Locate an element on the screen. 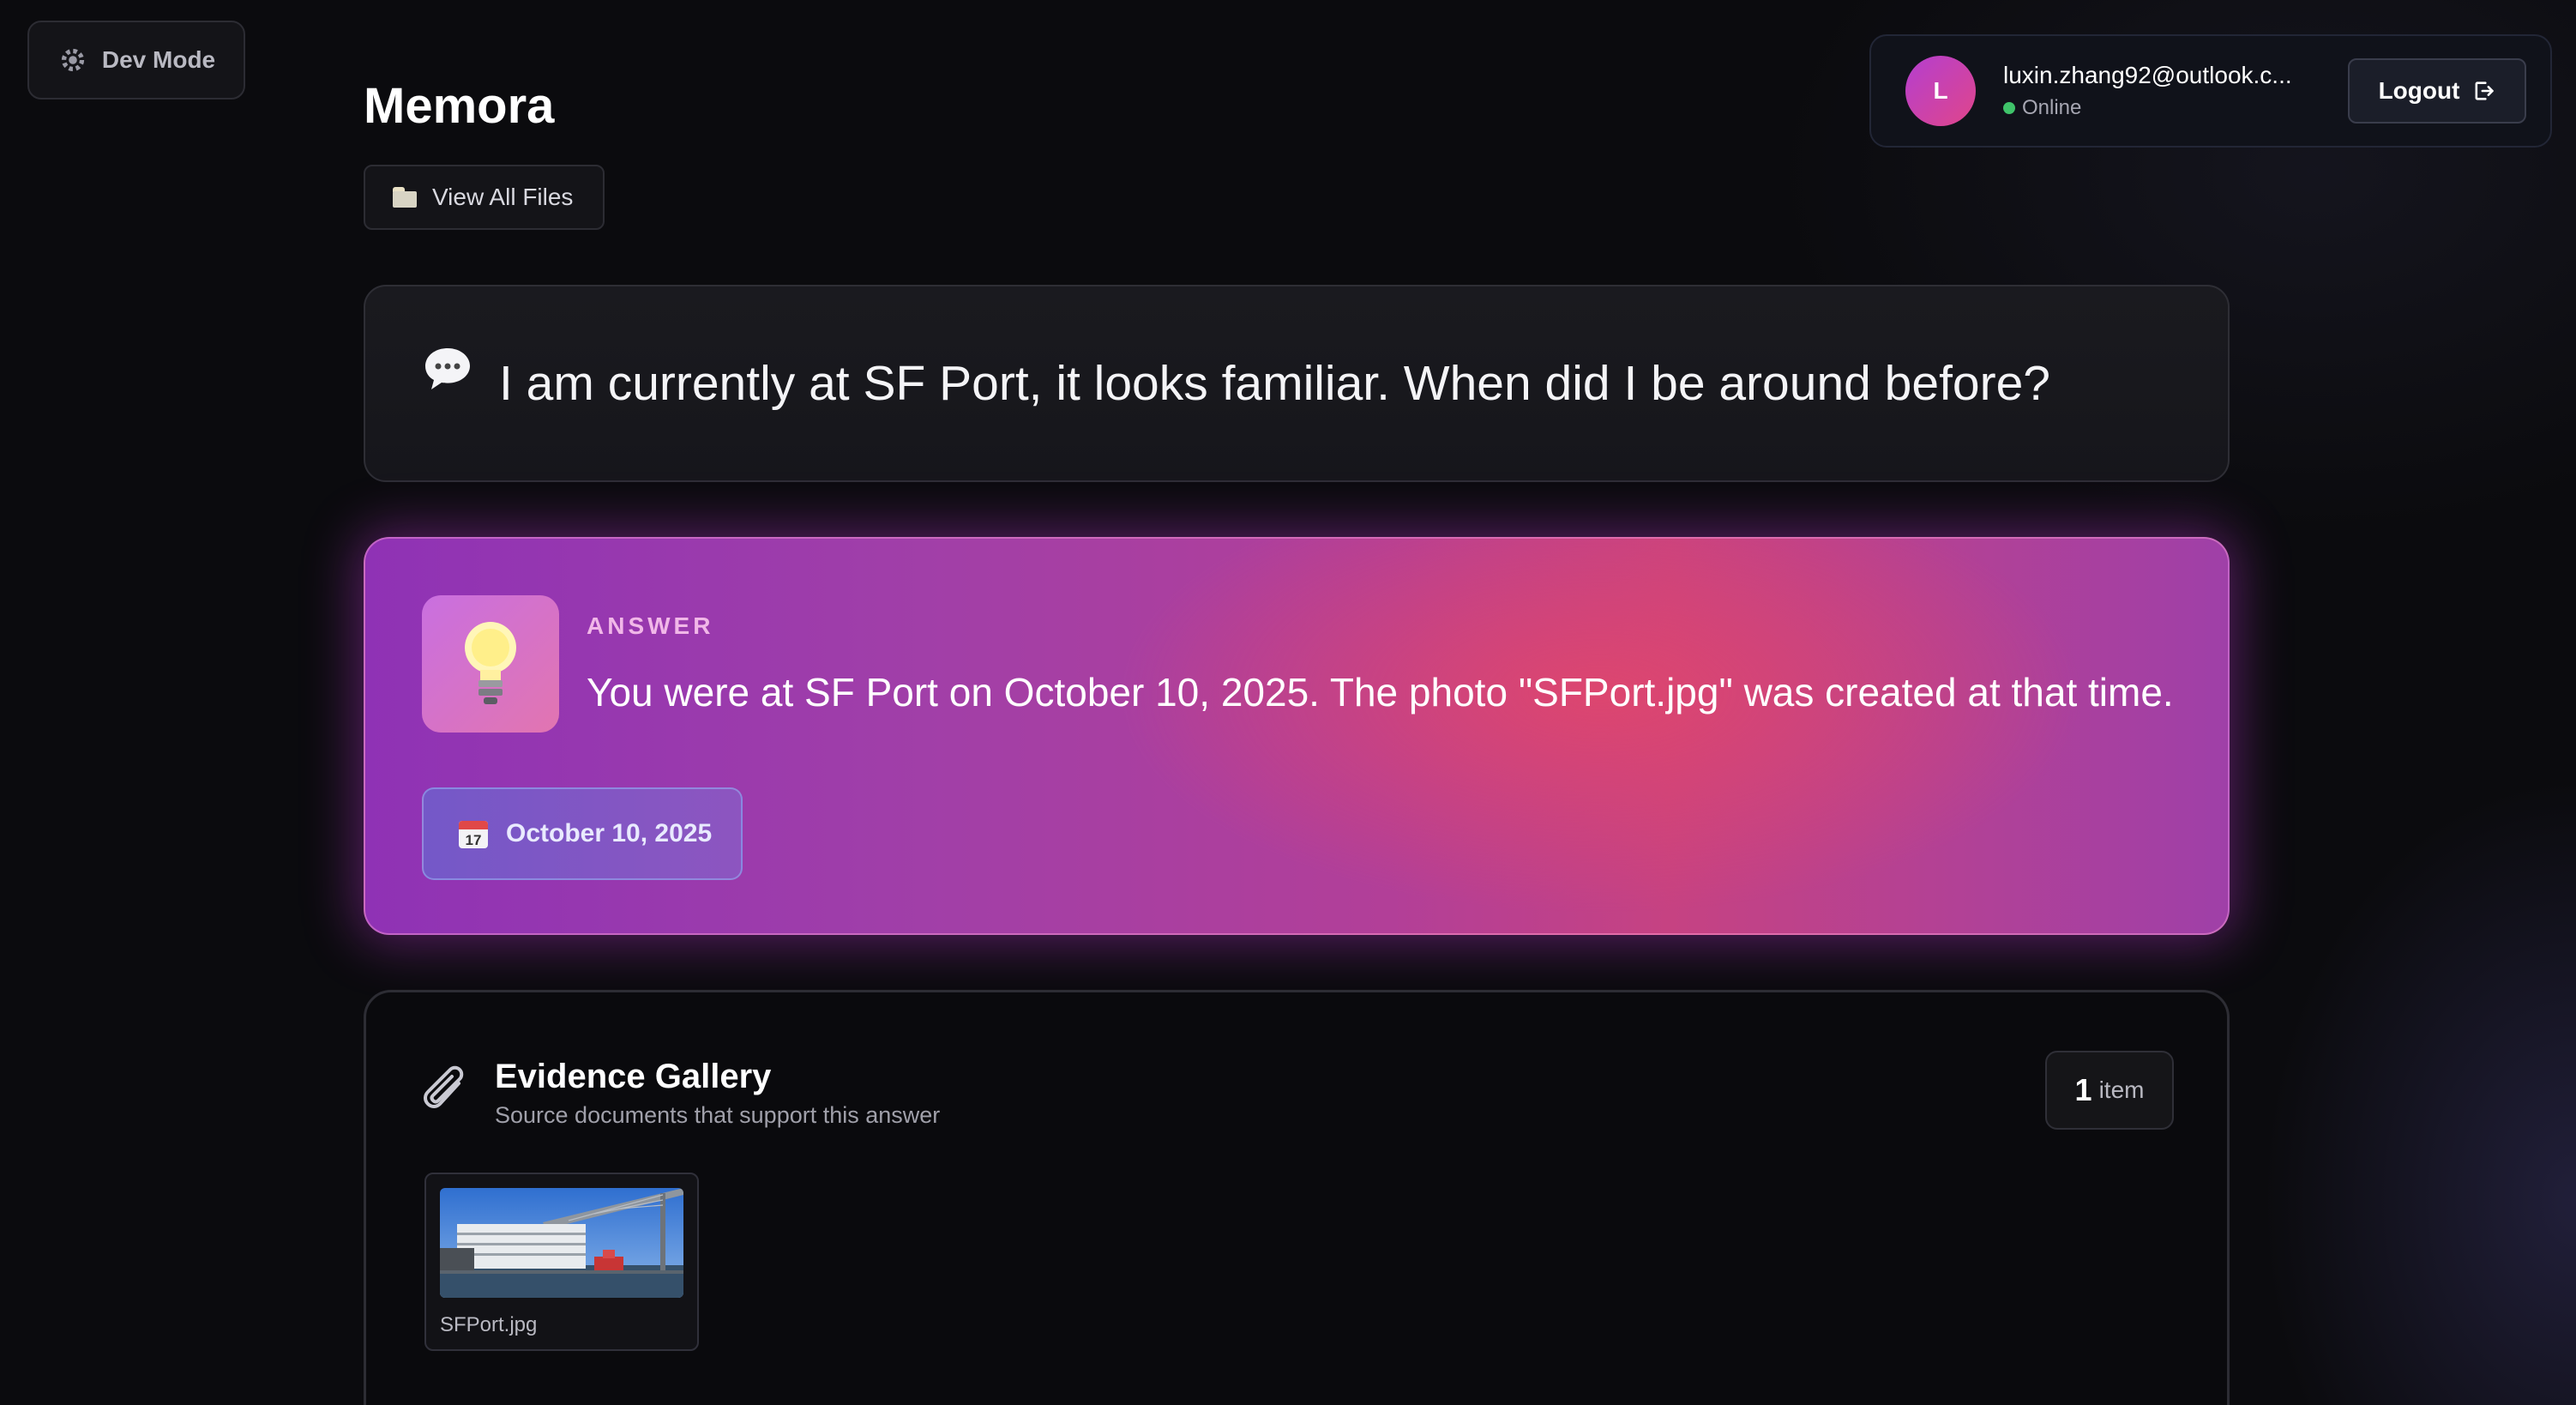 The width and height of the screenshot is (2576, 1405). photo-thumbnail is located at coordinates (561, 1243).